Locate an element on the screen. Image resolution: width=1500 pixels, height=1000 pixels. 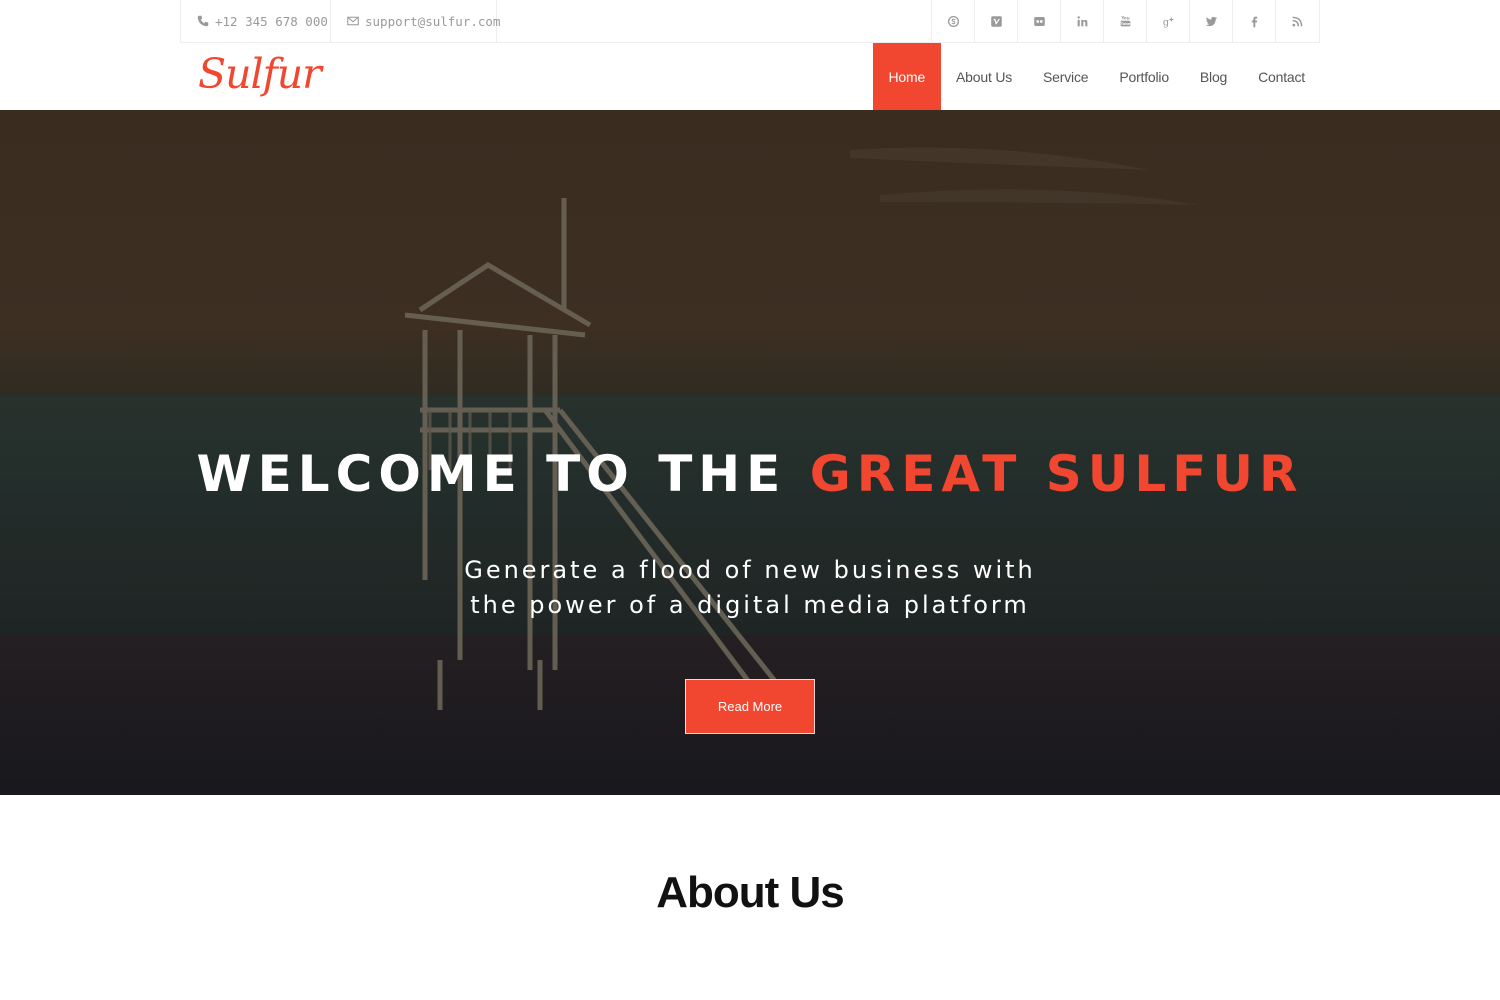
vimeo-link is located at coordinates (996, 21).